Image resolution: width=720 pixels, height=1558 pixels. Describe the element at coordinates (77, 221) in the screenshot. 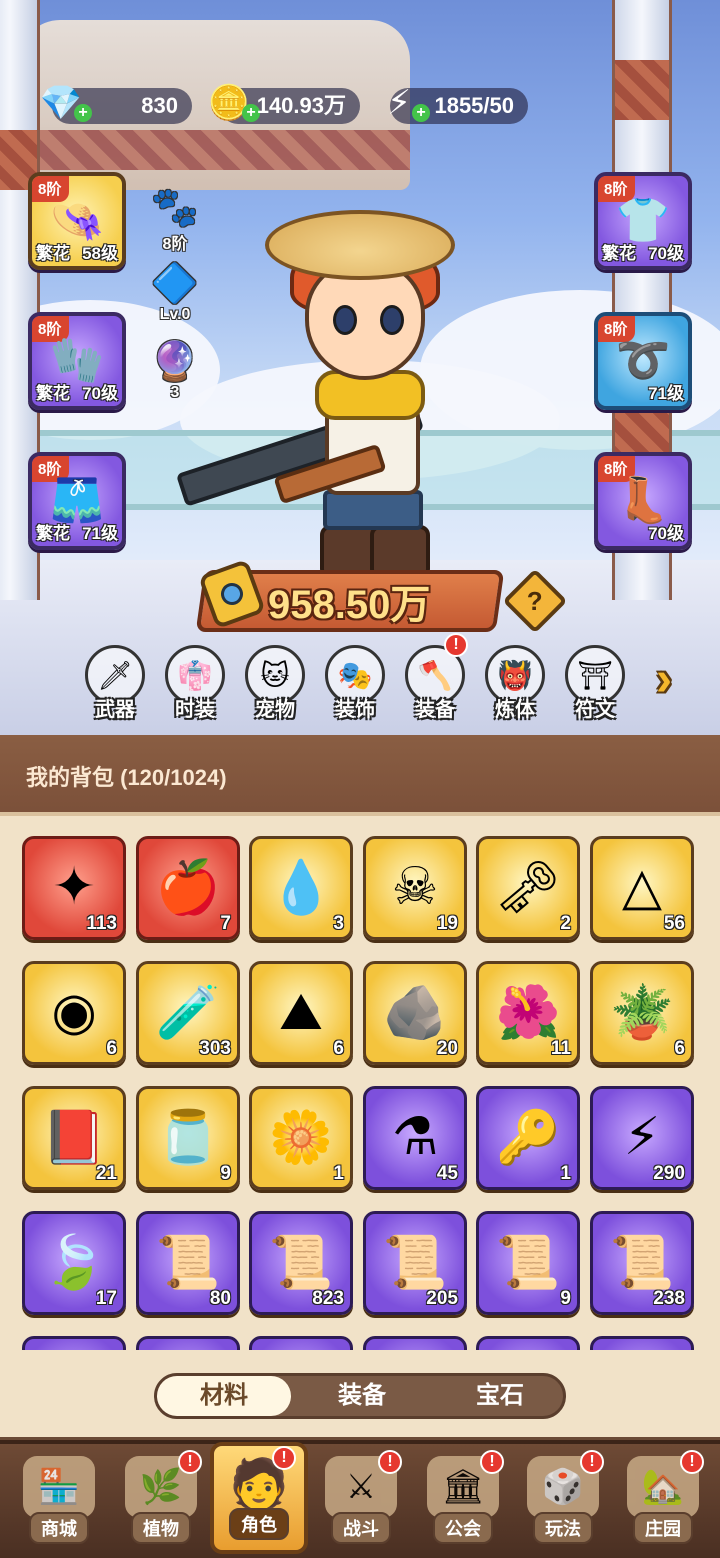

I see `equip-slot-hat: 8阶 👒 繁花 58级` at that location.